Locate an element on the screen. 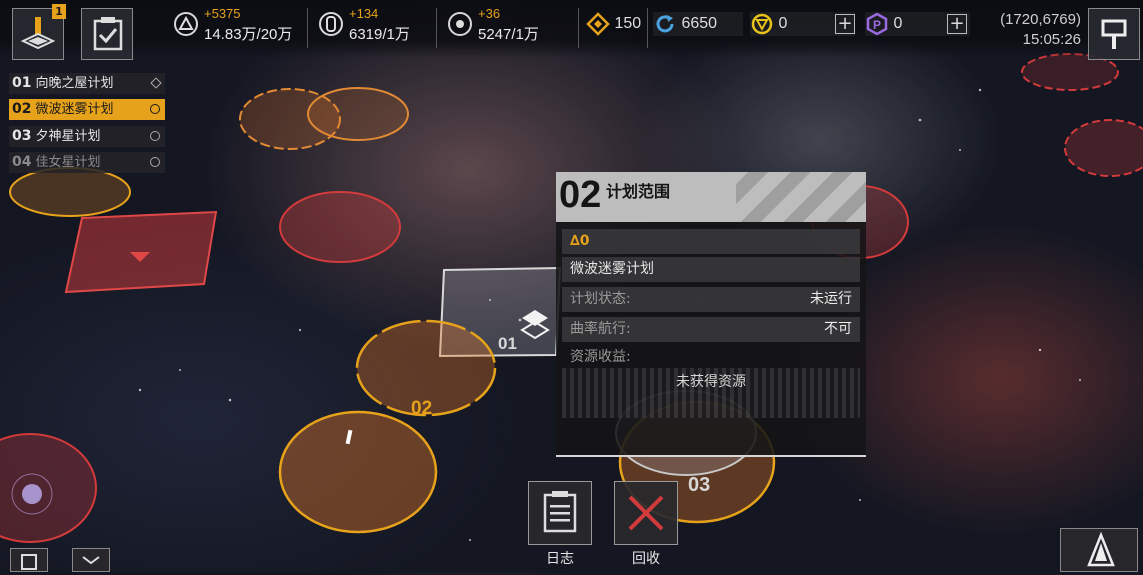 The width and height of the screenshot is (1143, 575). clipboard-check-icon is located at coordinates (108, 34).